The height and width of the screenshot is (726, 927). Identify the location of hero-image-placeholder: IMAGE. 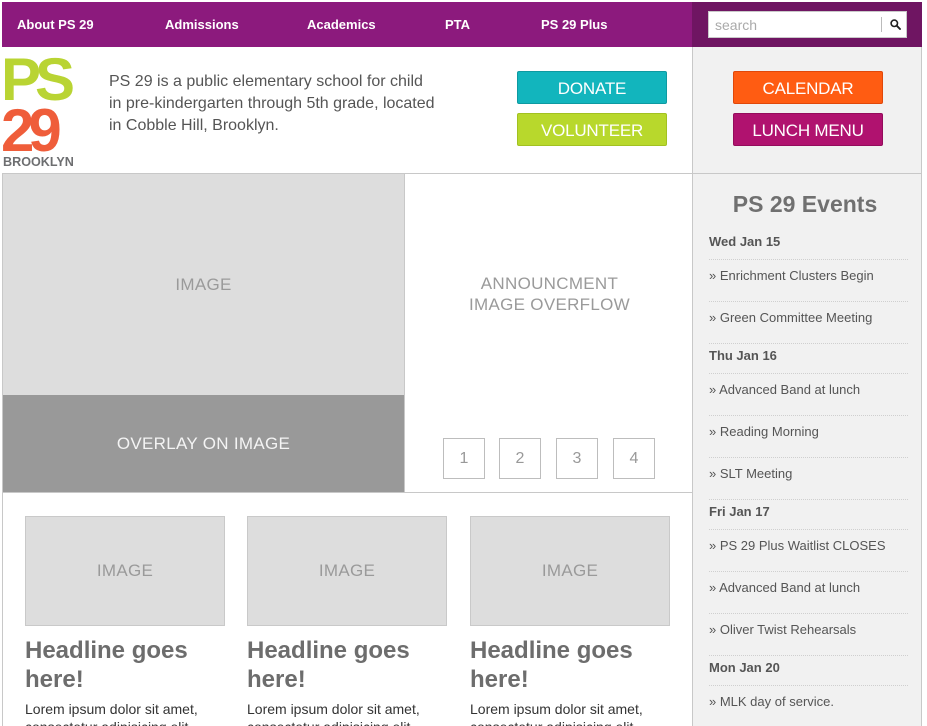
(203, 284).